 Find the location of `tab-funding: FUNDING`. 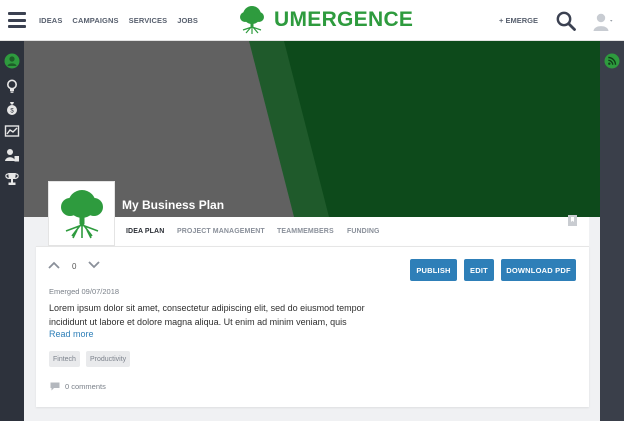

tab-funding: FUNDING is located at coordinates (363, 231).